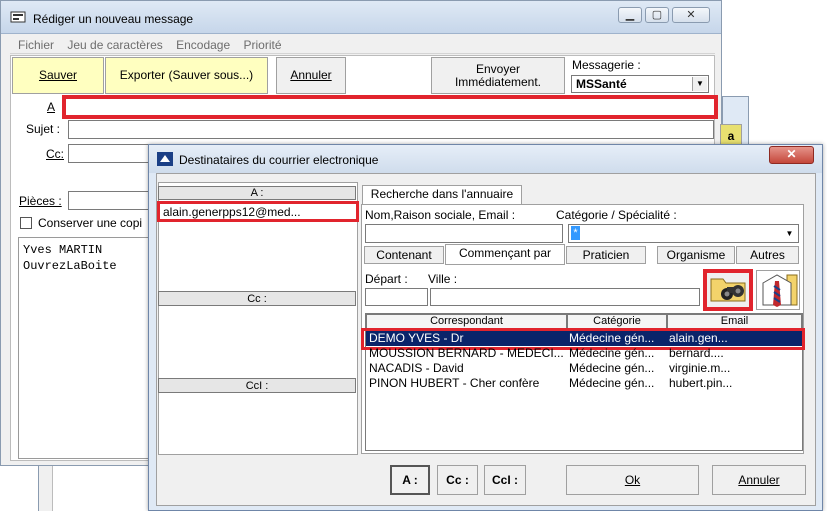 The image size is (827, 511). Describe the element at coordinates (442, 195) in the screenshot. I see `tab-directory-search: Recherche dans l'annuaire` at that location.